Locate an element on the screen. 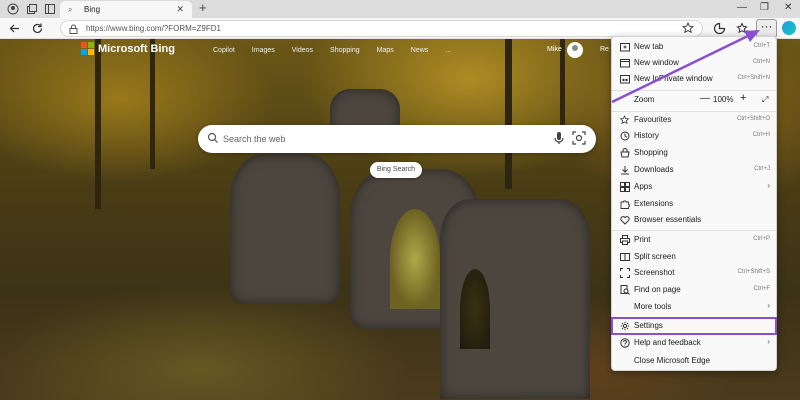 The width and height of the screenshot is (800, 400). bing-tab-icon: ⌕ is located at coordinates (70, 9).